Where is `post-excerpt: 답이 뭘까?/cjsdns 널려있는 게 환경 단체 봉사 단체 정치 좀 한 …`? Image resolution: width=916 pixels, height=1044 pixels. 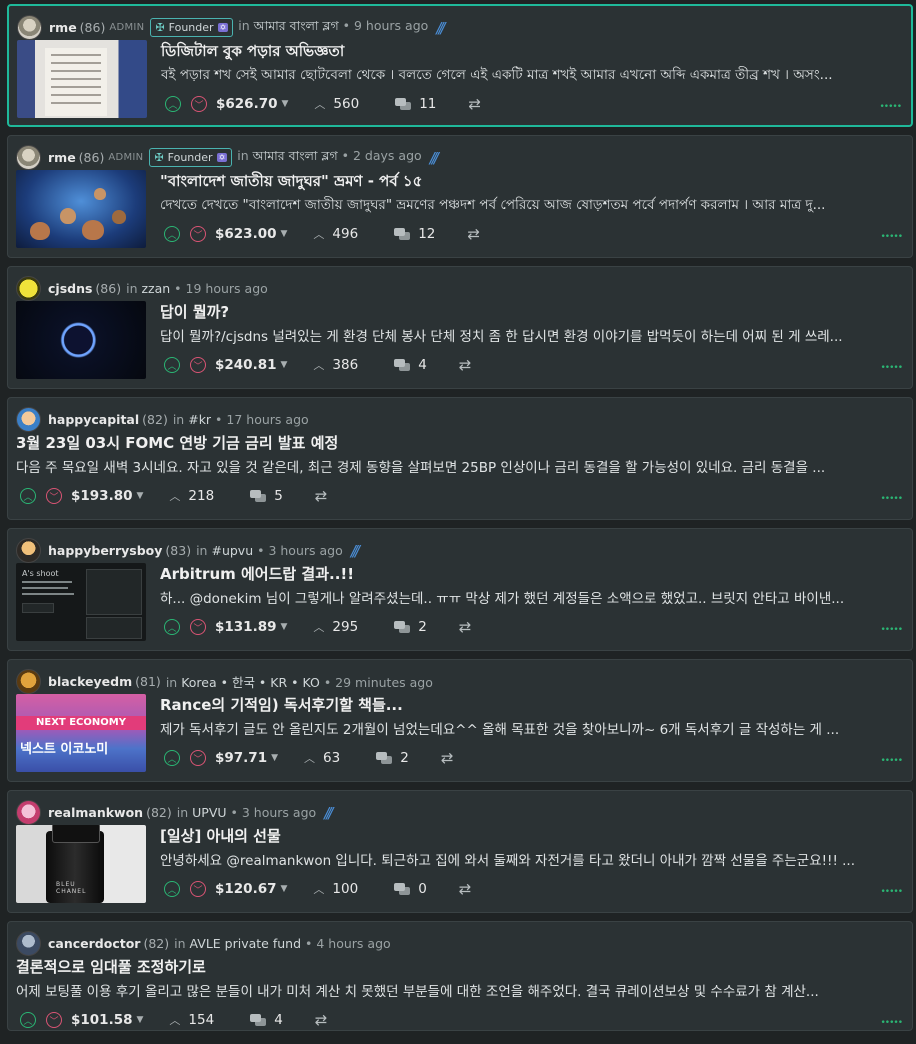 post-excerpt: 답이 뭘까?/cjsdns 널려있는 게 환경 단체 봉사 단체 정치 좀 한 … is located at coordinates (530, 335).